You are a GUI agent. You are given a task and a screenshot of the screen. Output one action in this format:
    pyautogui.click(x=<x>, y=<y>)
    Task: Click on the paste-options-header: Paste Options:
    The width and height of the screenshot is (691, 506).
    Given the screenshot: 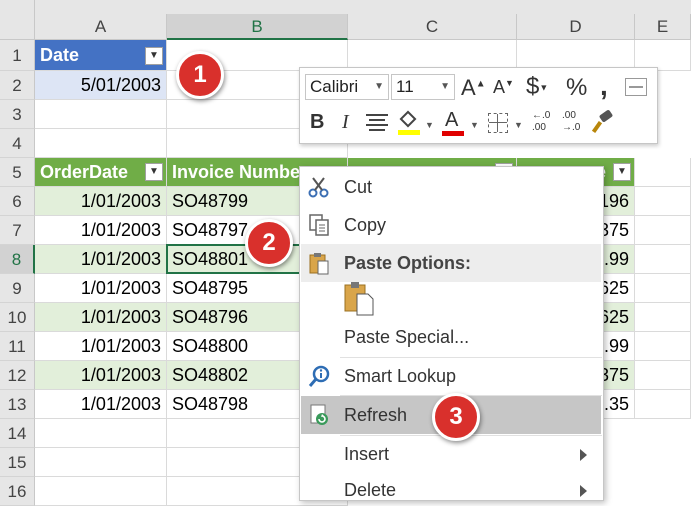 What is the action you would take?
    pyautogui.click(x=451, y=263)
    